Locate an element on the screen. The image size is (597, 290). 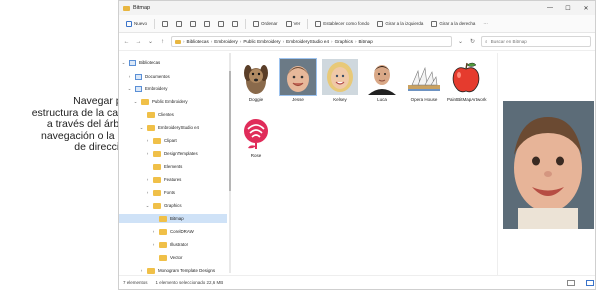
search-input: ⌕ Buscar en Bitmap is located at coordinates (536, 41).